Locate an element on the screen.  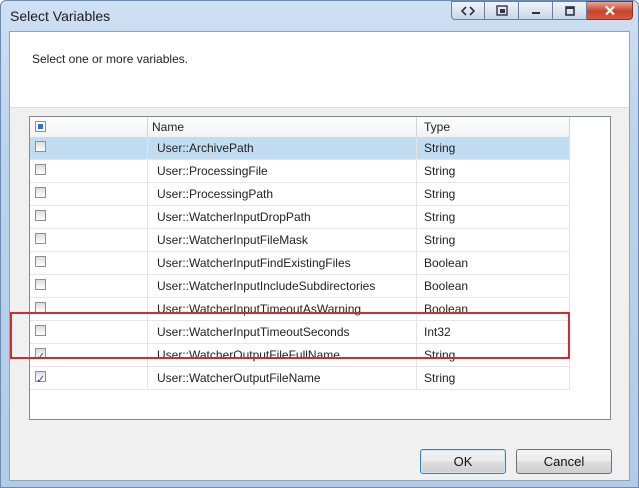
highlight-annotation is located at coordinates (290, 335).